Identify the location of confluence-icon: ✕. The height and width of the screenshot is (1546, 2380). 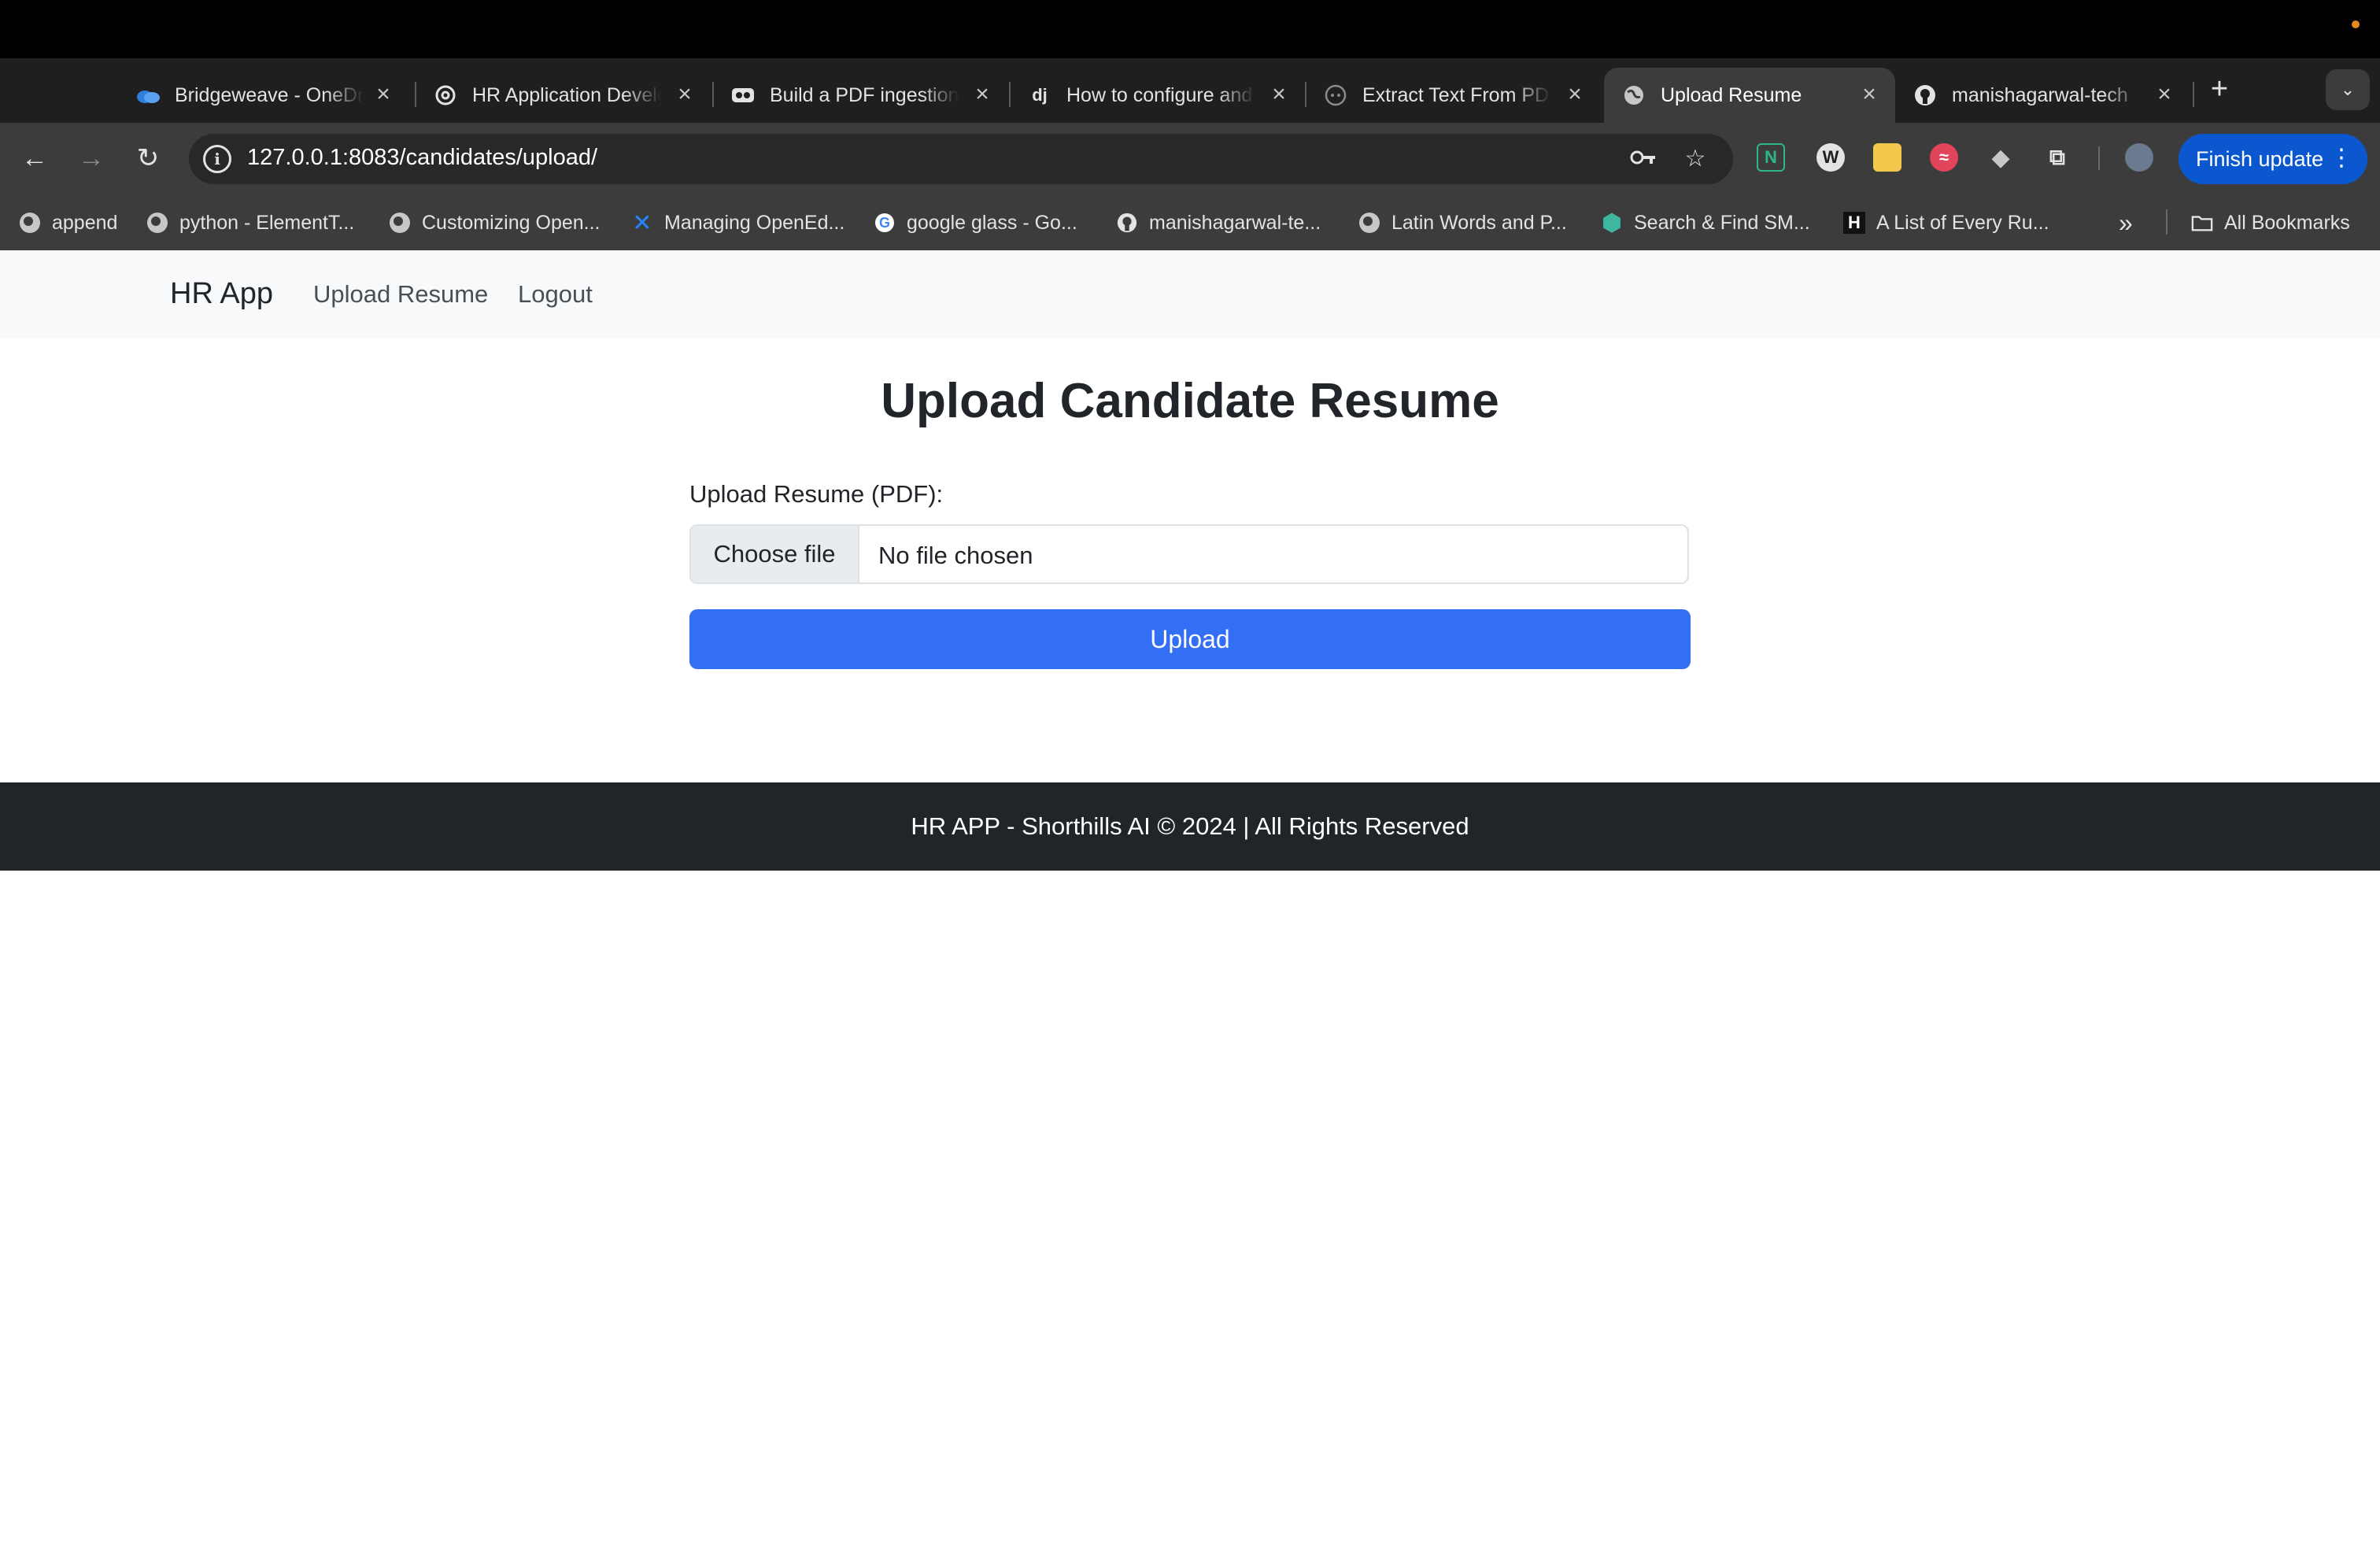
(642, 223).